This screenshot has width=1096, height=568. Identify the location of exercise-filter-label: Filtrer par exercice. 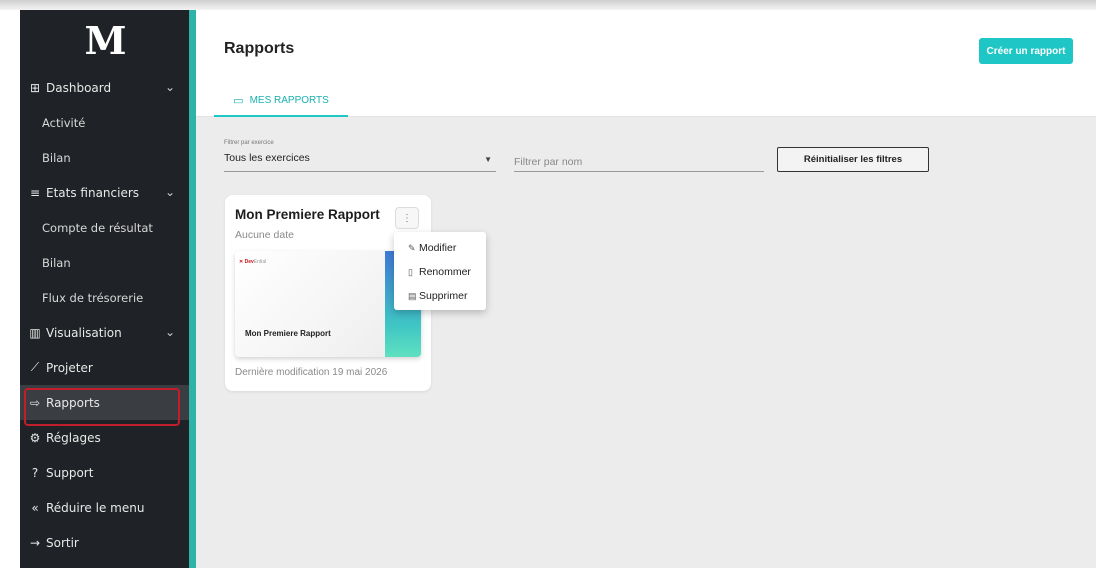
(249, 143).